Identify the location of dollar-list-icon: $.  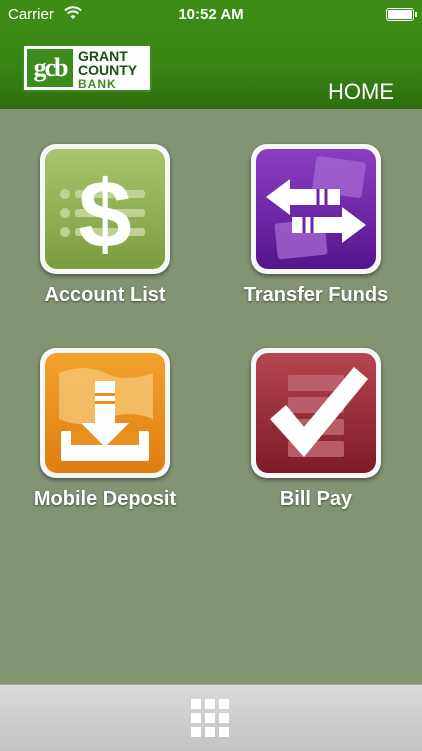
(102, 214).